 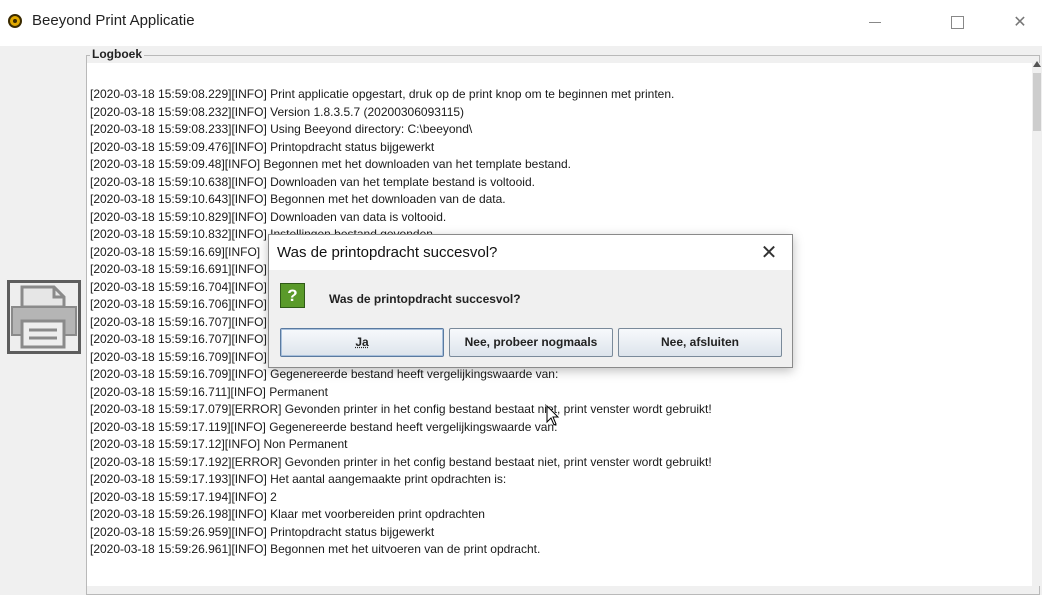 What do you see at coordinates (521, 23) in the screenshot?
I see `window-titlebar: Beeyond Print Applicatie ✕` at bounding box center [521, 23].